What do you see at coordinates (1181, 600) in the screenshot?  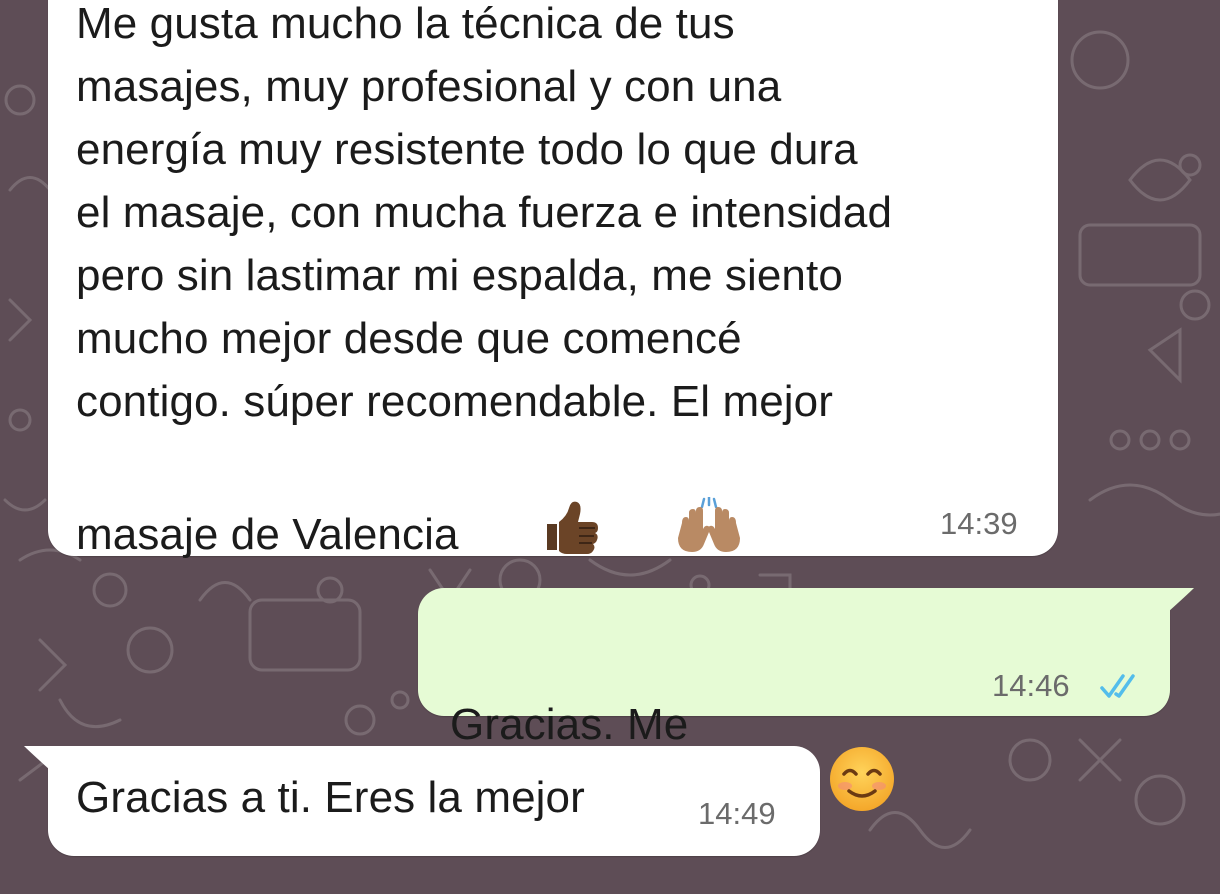 I see `outgoing-bubble-tail` at bounding box center [1181, 600].